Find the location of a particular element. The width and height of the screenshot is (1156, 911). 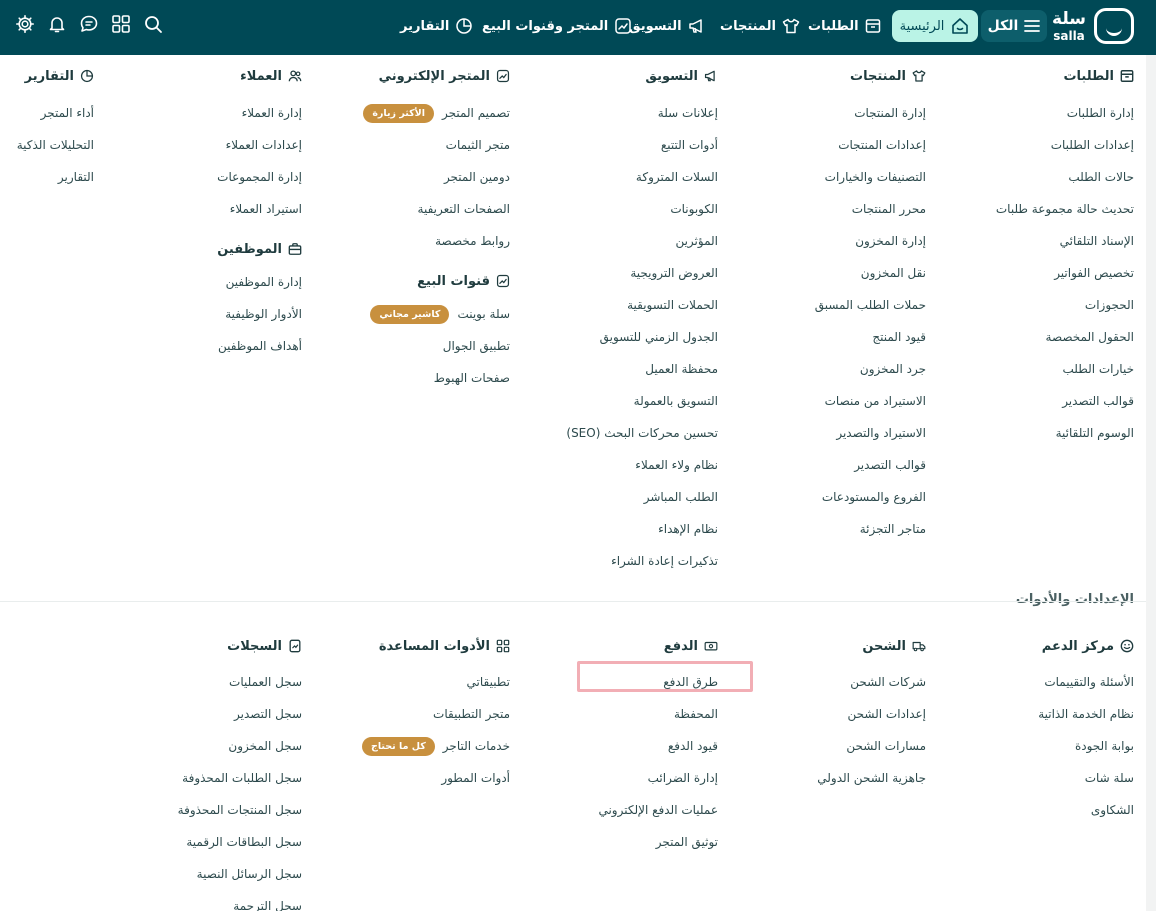

nav-store-channels: المتجر وقنوات البيع is located at coordinates (557, 26).